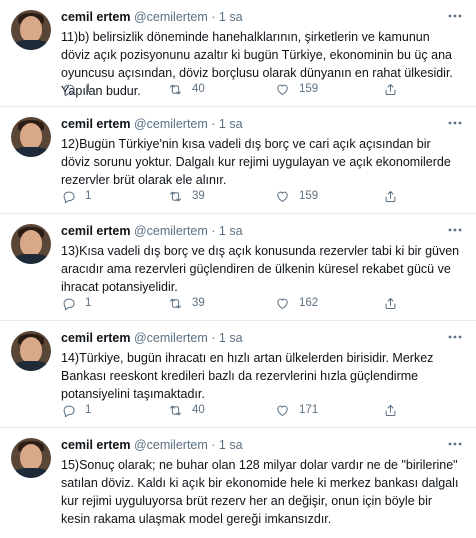 Image resolution: width=476 pixels, height=538 pixels. I want to click on like-count: 171, so click(309, 410).